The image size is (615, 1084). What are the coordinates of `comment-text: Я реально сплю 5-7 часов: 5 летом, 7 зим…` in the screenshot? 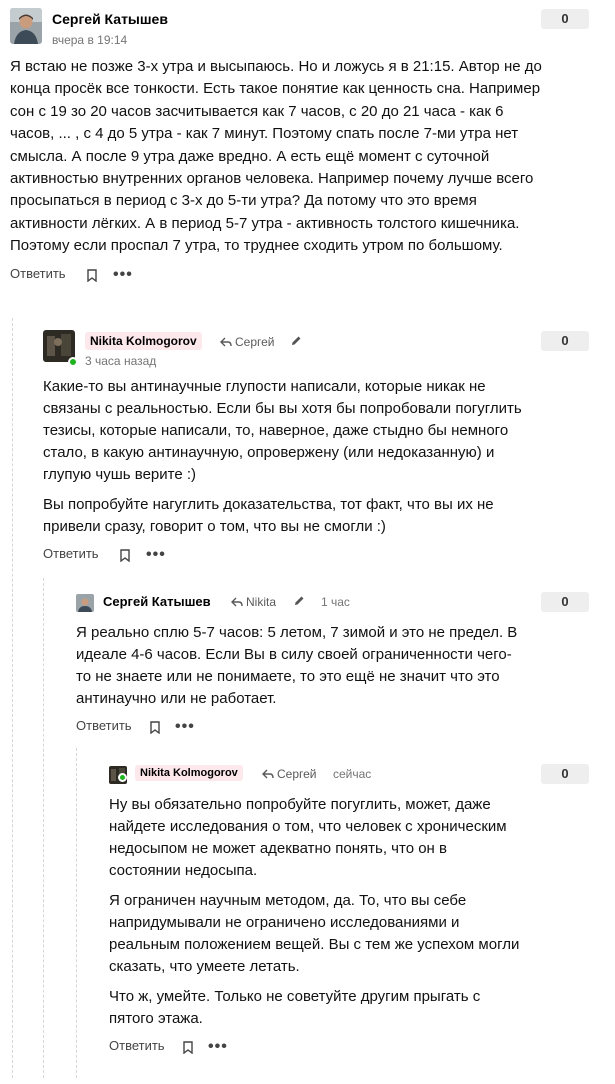 It's located at (297, 665).